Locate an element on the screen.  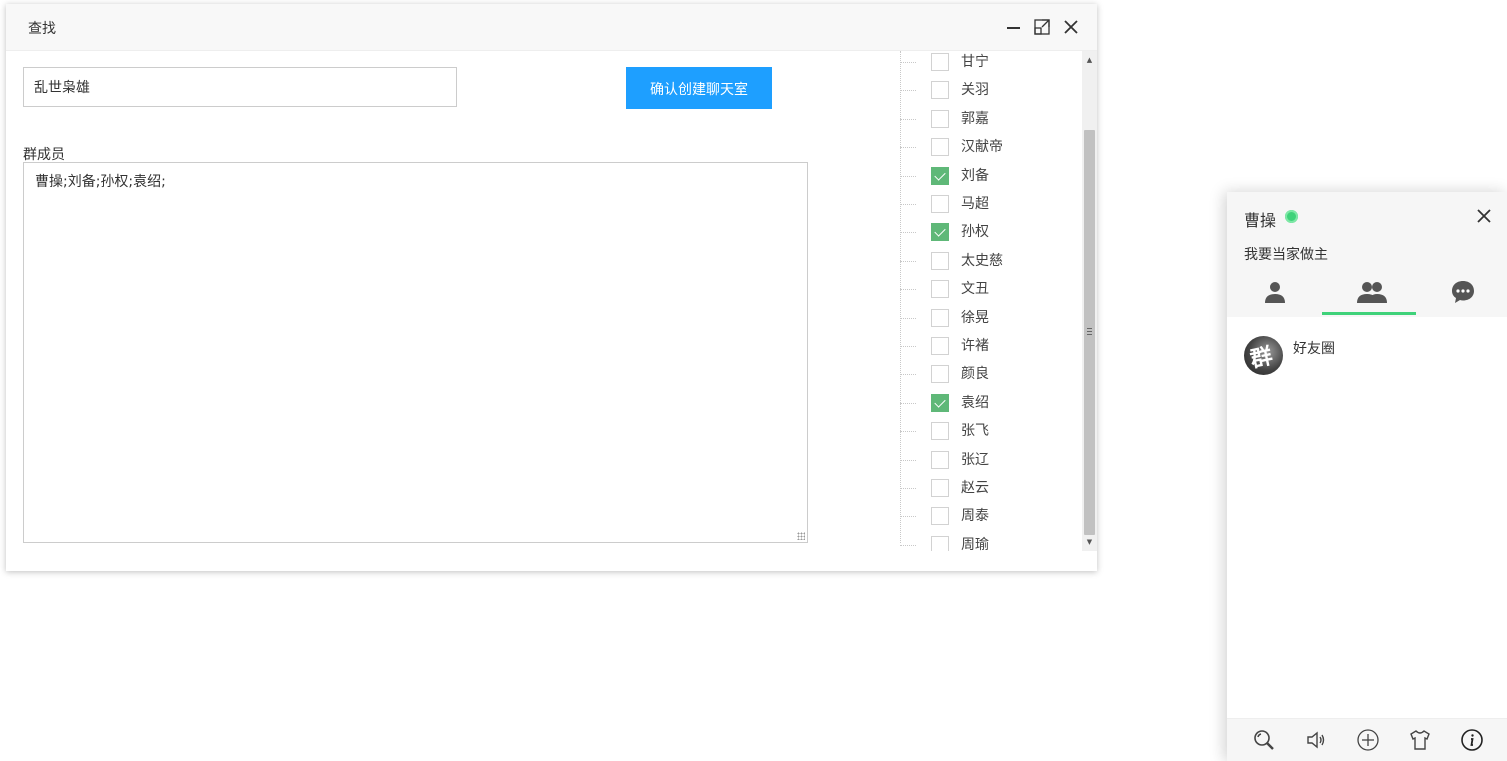
tree-item: 颜良 is located at coordinates (990, 375).